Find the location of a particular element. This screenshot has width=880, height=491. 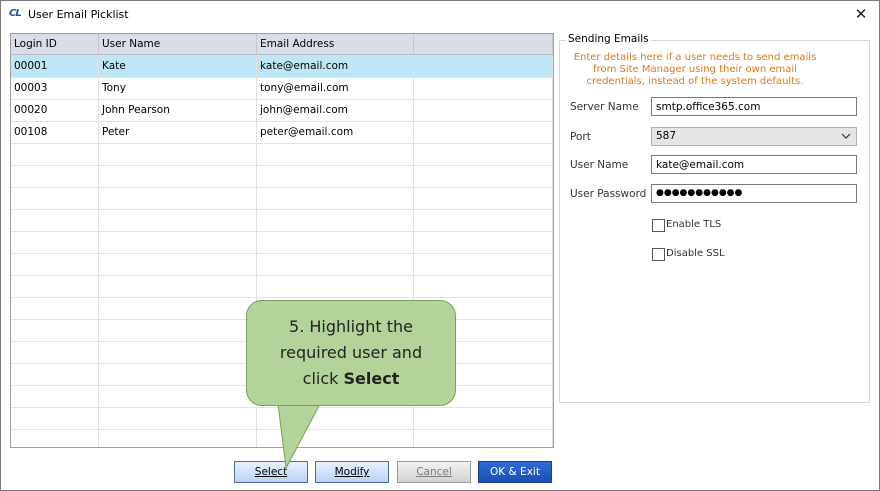

server-name-label: Server Name is located at coordinates (604, 107).